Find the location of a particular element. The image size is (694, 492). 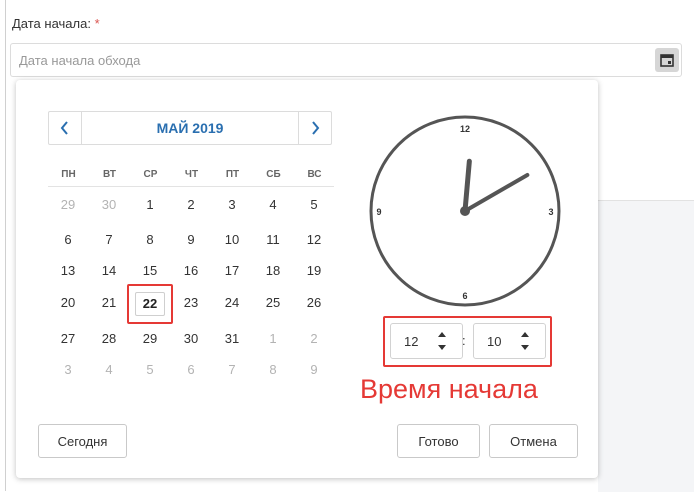

start-date-label: Дата начала: * is located at coordinates (56, 23).